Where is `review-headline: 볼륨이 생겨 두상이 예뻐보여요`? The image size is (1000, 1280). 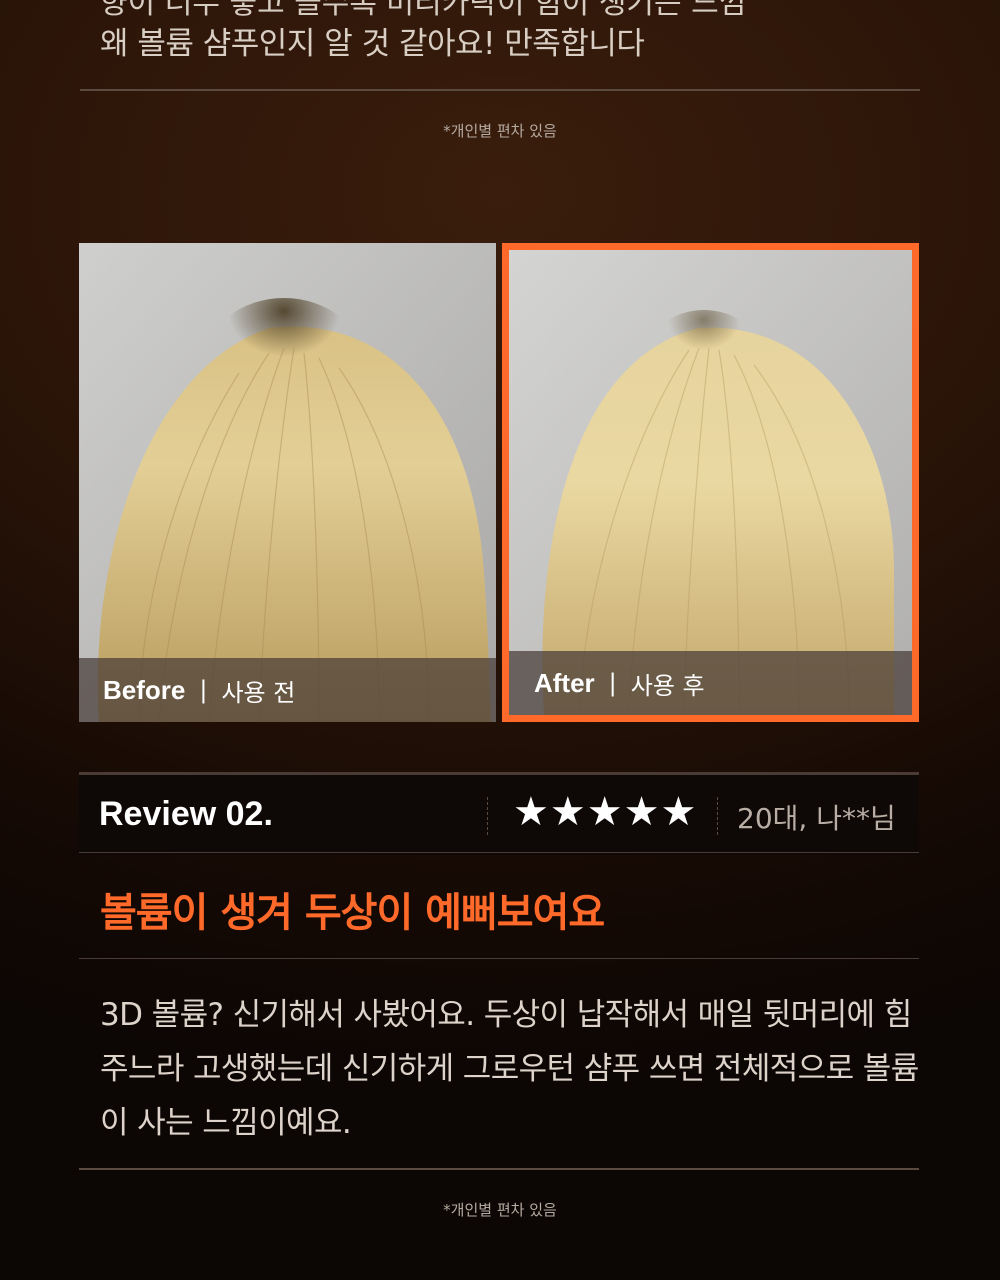 review-headline: 볼륨이 생겨 두상이 예뻐보여요 is located at coordinates (352, 913).